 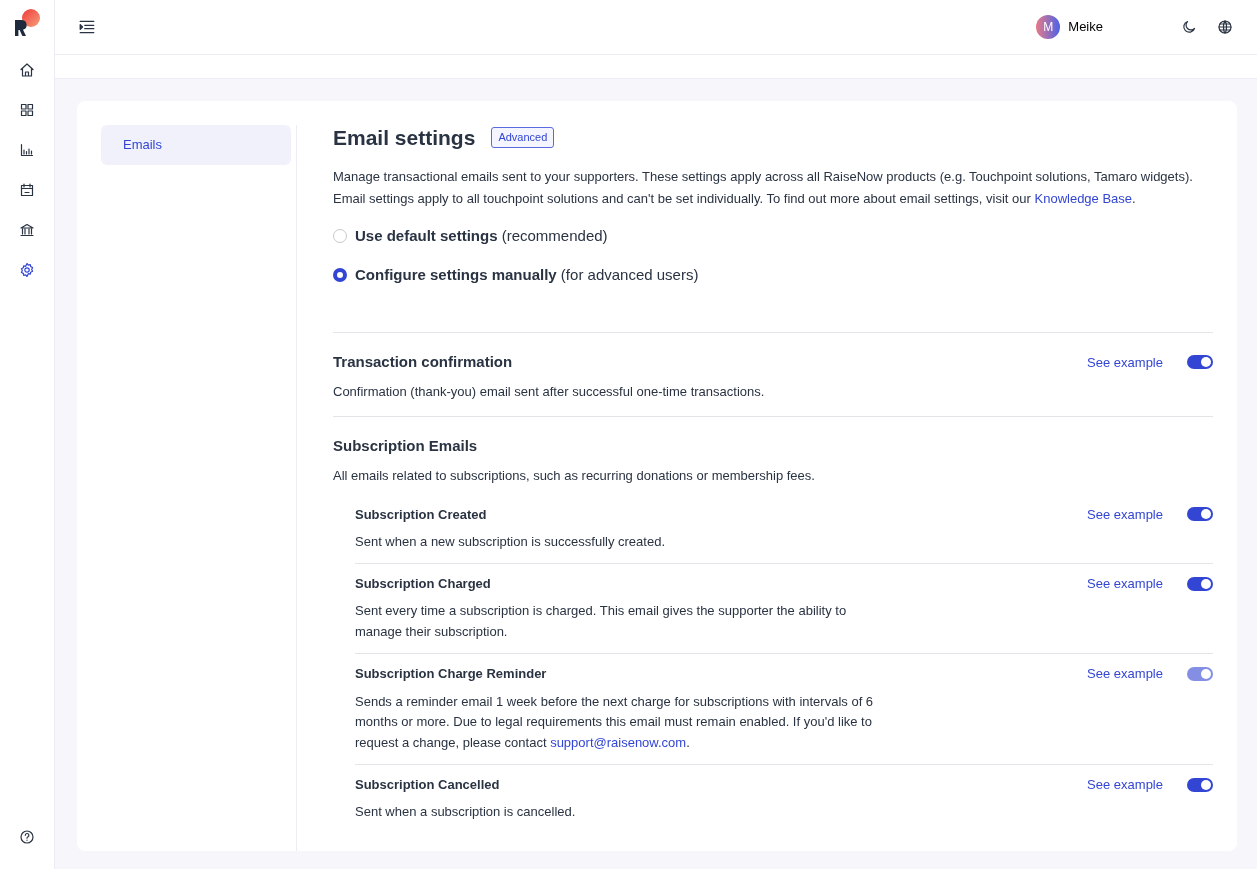 I want to click on home-icon, so click(x=27, y=70).